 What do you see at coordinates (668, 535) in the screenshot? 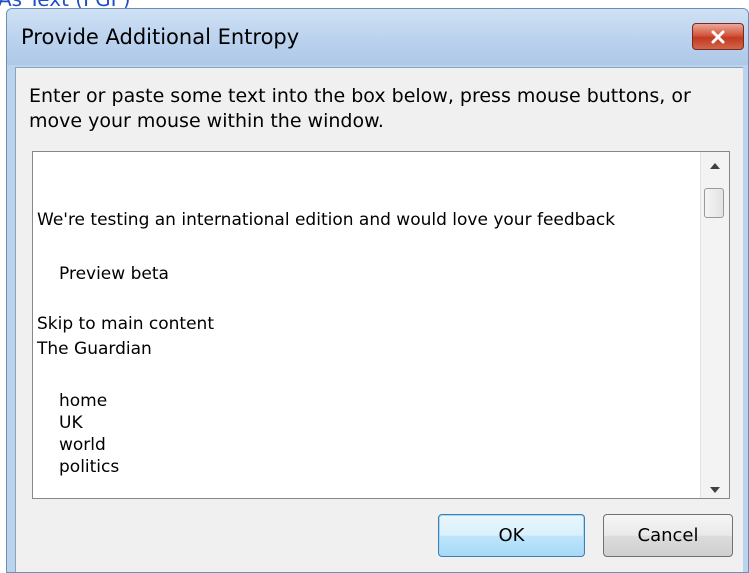
I see `cancel-button: Cancel` at bounding box center [668, 535].